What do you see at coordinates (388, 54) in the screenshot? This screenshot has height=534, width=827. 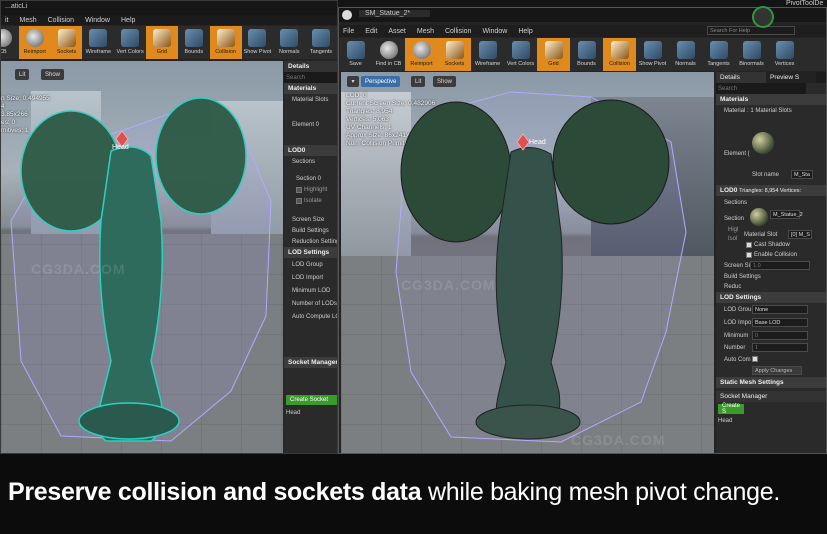 I see `toolbar-button-find-in-cb: Find in CB` at bounding box center [388, 54].